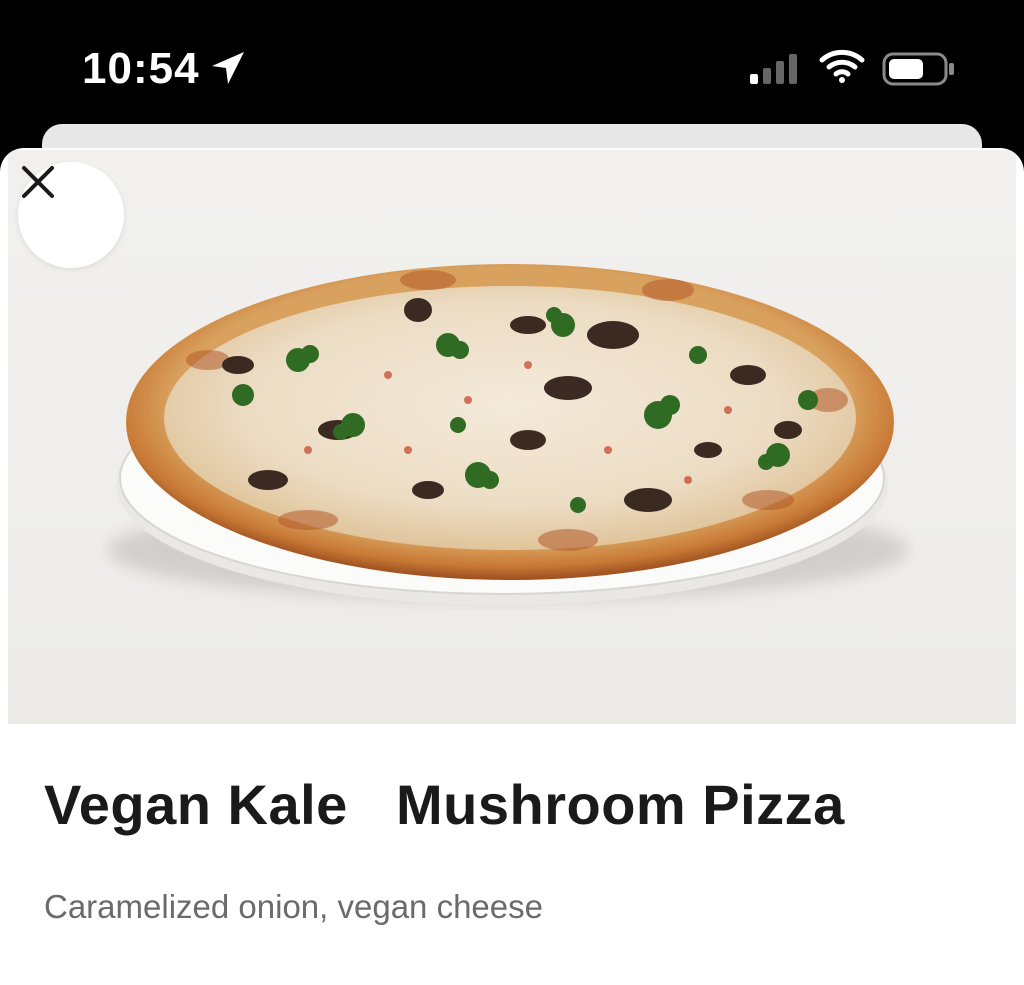 The height and width of the screenshot is (985, 1024). Describe the element at coordinates (293, 906) in the screenshot. I see `item-description: Caramelized onion, vegan cheese` at that location.